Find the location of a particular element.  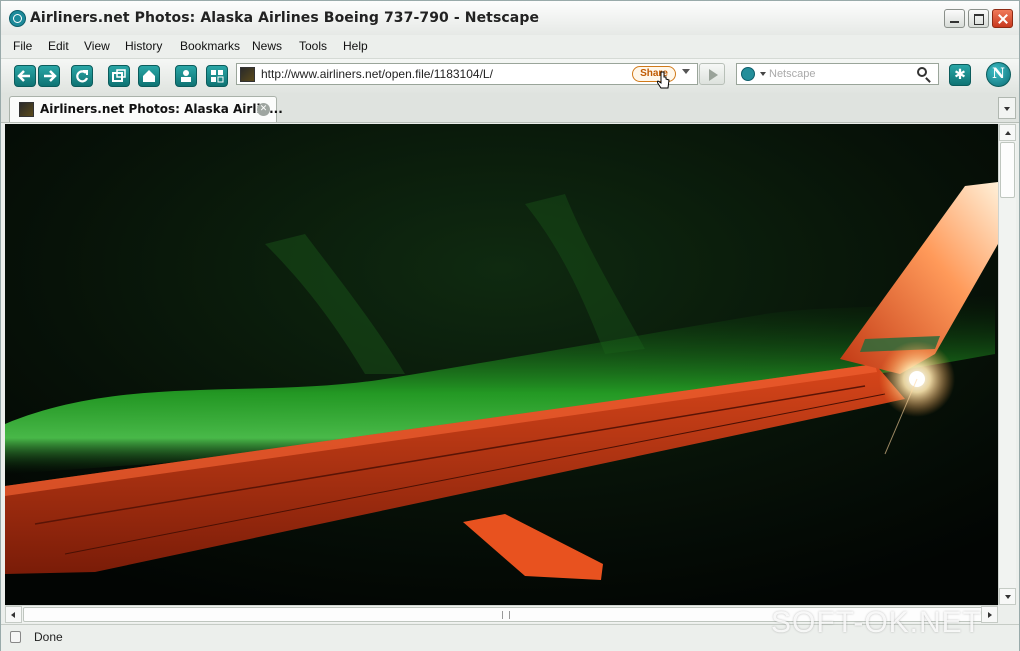

menu-view: View is located at coordinates (97, 46).